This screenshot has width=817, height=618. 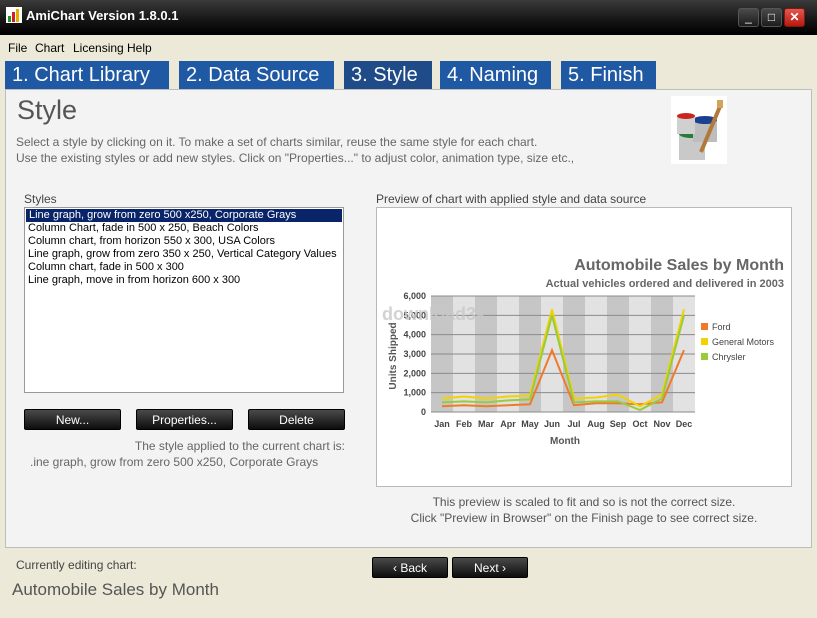 I want to click on close-button: ✕, so click(x=794, y=17).